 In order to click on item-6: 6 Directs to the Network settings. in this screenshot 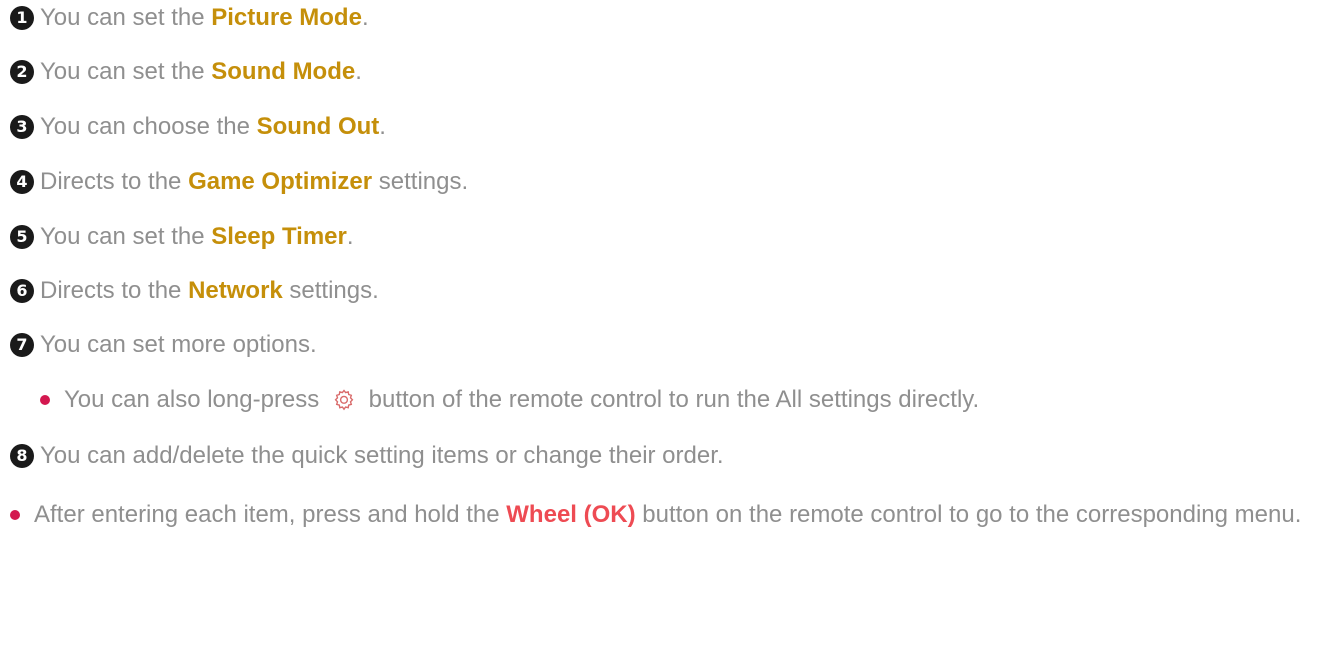, I will do `click(194, 291)`.